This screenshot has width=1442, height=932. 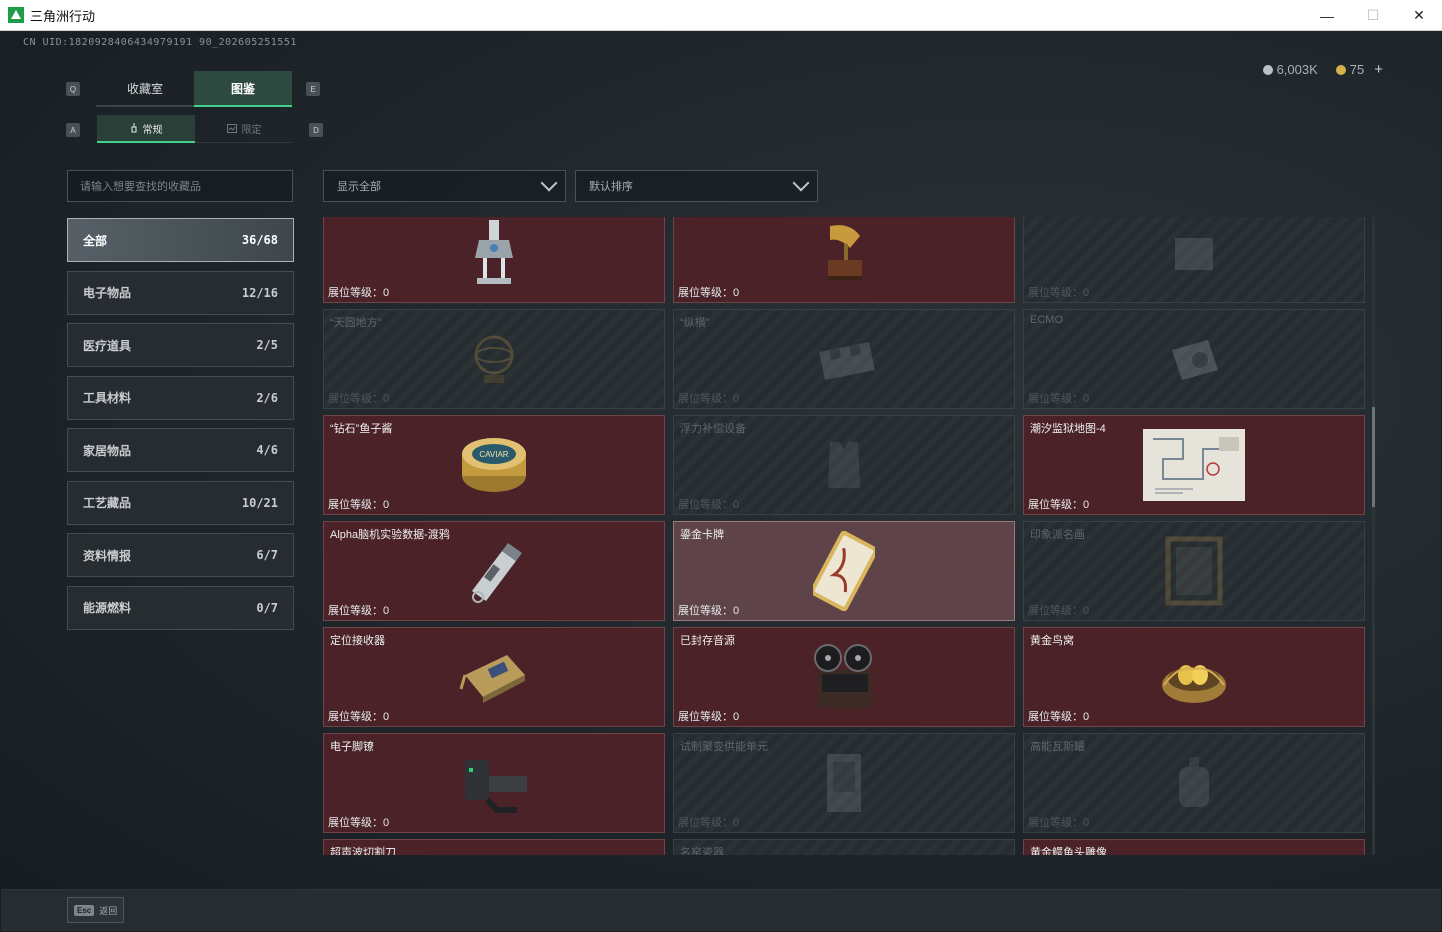 I want to click on card-title: “钻石”鱼子酱, so click(x=361, y=429).